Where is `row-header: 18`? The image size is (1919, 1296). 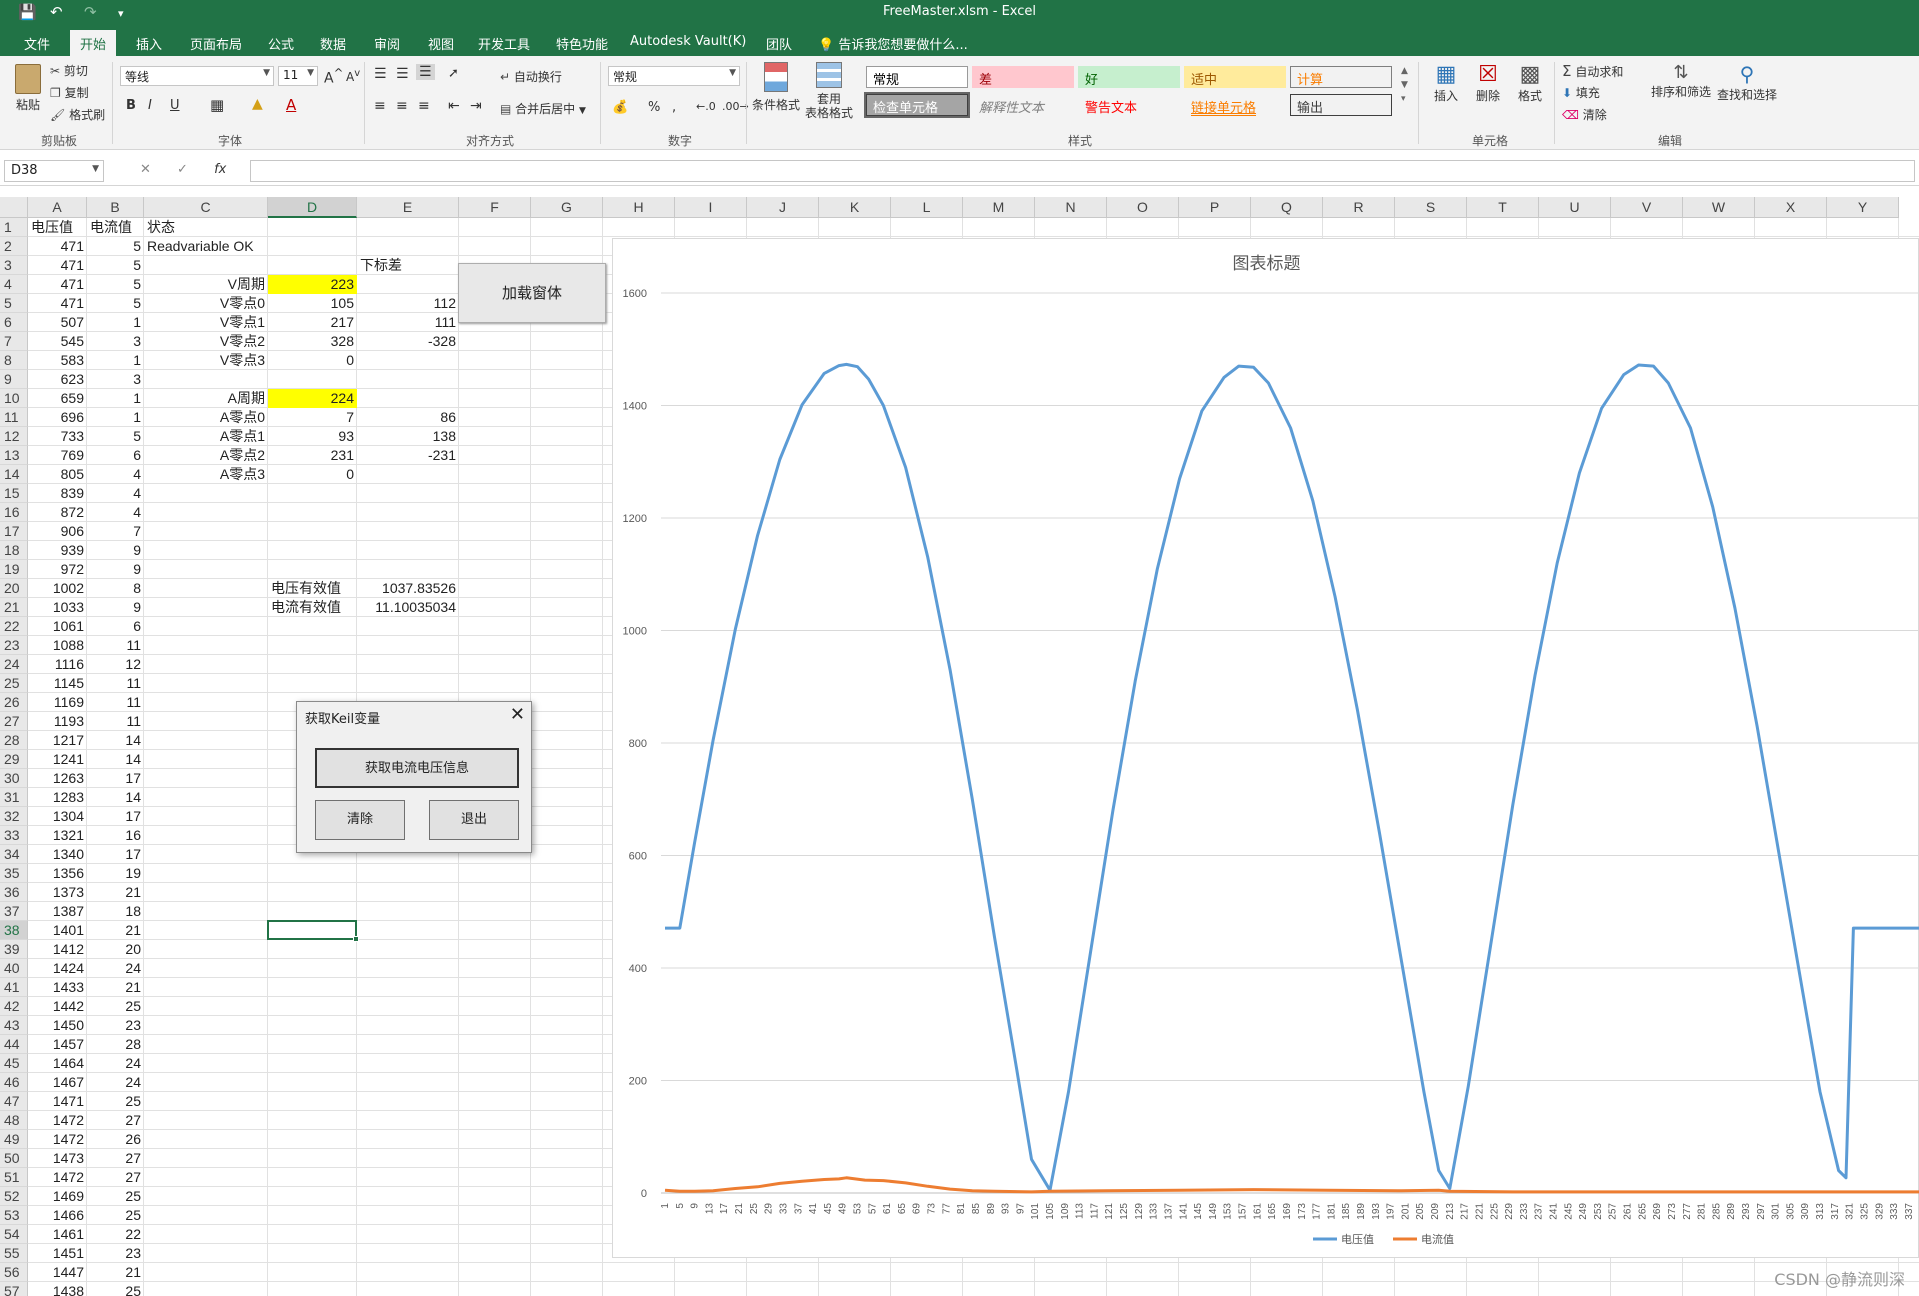
row-header: 18 is located at coordinates (14, 550).